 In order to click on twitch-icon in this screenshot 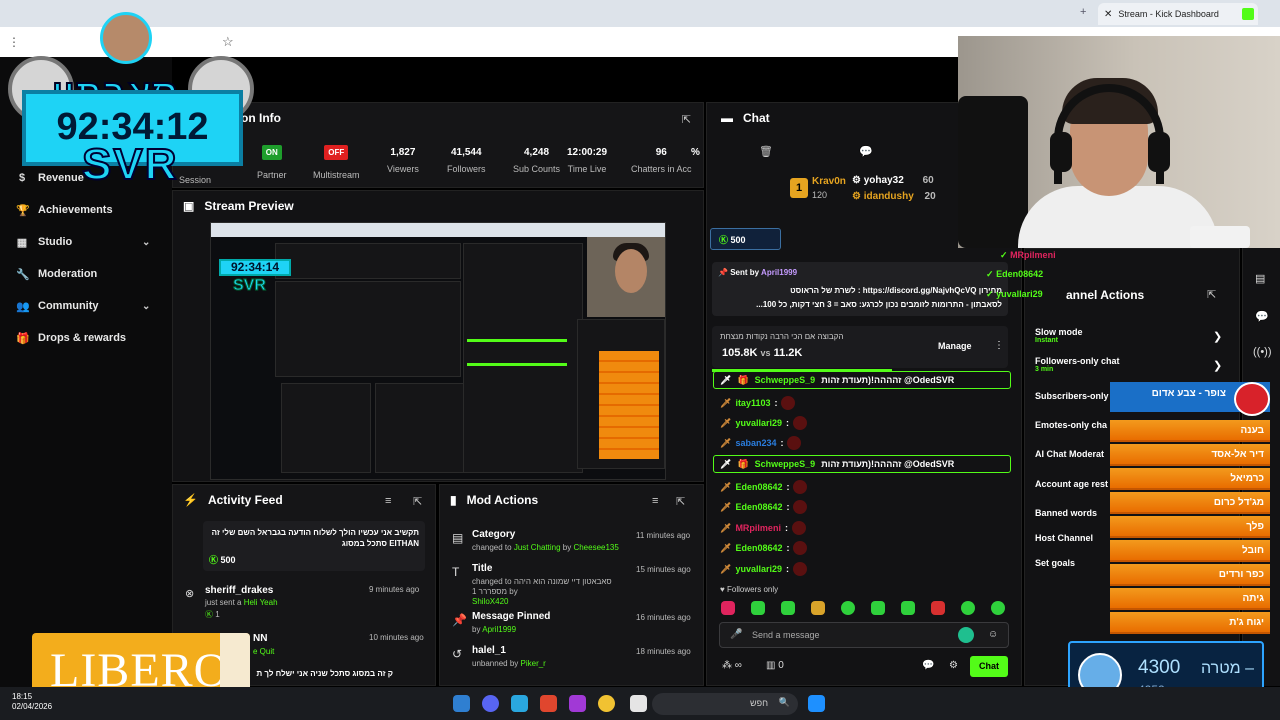, I will do `click(577, 703)`.